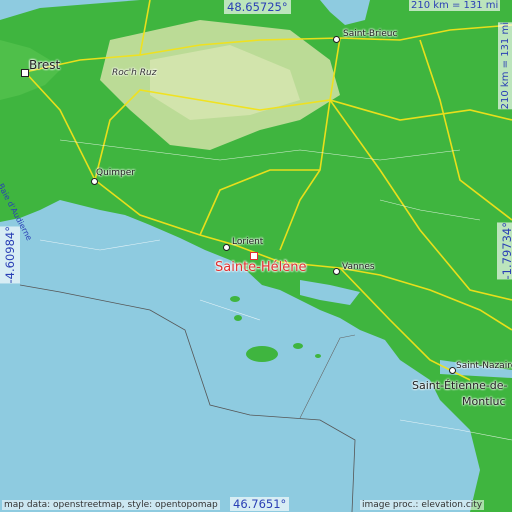  I want to click on city-label-saint-nazaire: Saint-Nazaire, so click(484, 366).